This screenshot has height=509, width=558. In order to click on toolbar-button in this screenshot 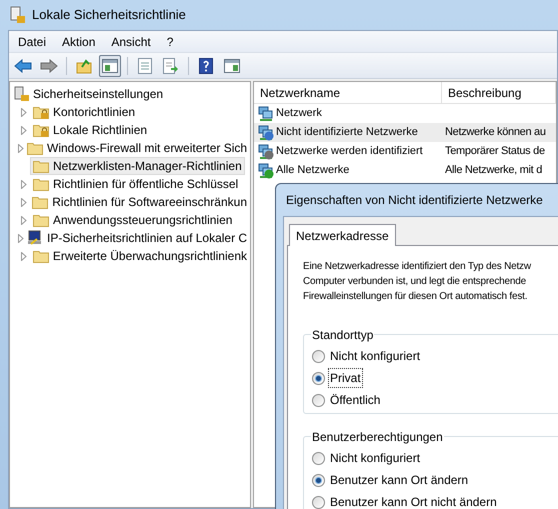, I will do `click(110, 65)`.